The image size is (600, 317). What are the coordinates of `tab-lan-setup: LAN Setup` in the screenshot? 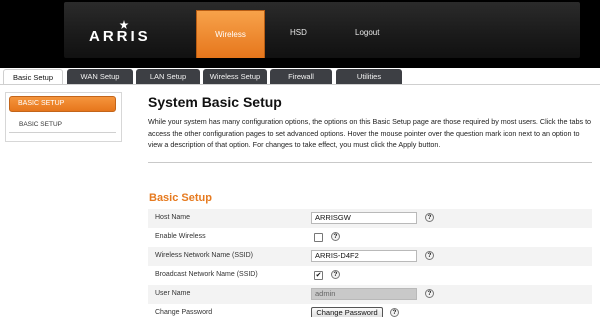 It's located at (168, 76).